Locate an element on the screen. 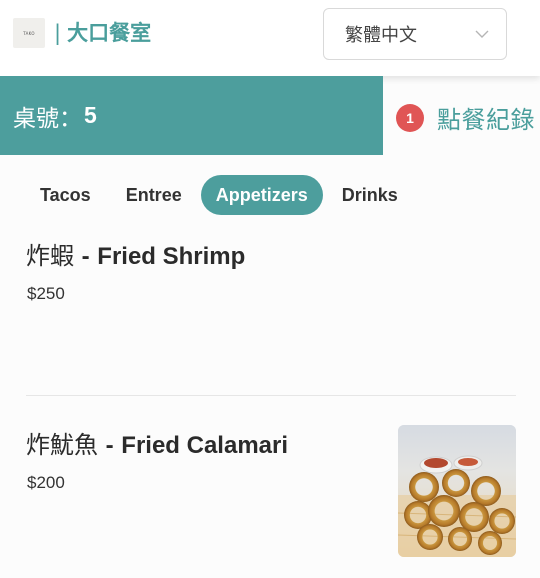 Image resolution: width=540 pixels, height=578 pixels. item-name-en: Fried Shrimp is located at coordinates (171, 256).